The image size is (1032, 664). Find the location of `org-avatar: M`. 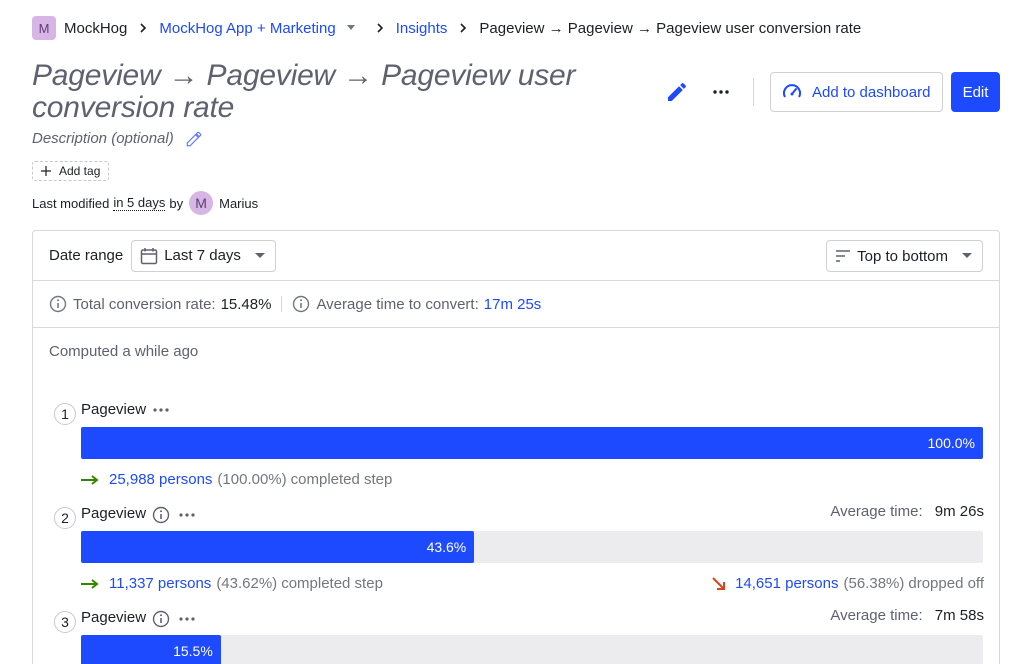

org-avatar: M is located at coordinates (44, 28).